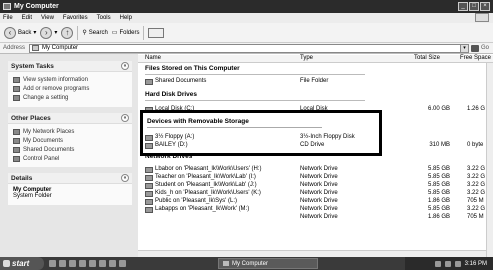 Image resolution: width=493 pixels, height=270 pixels. Describe the element at coordinates (72, 263) in the screenshot. I see `media-icon` at that location.